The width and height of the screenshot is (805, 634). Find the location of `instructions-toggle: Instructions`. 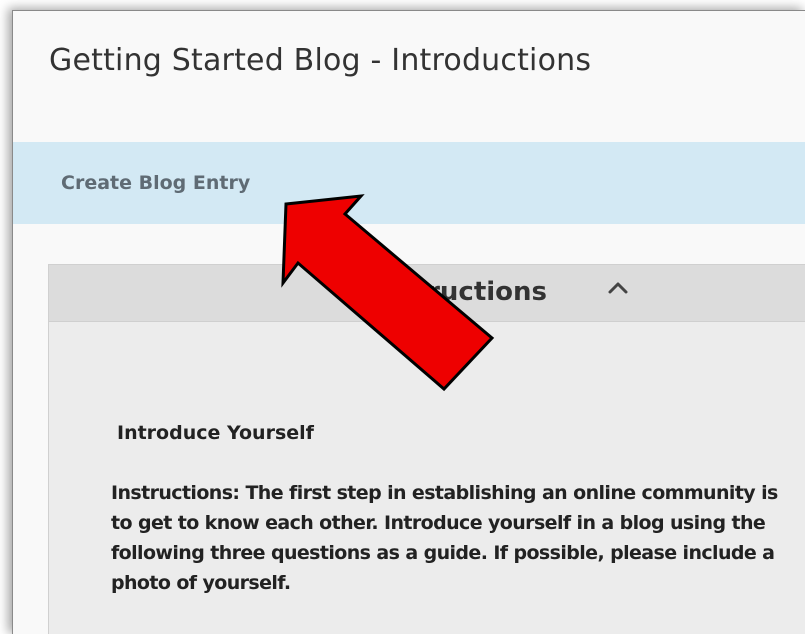

instructions-toggle: Instructions is located at coordinates (427, 293).